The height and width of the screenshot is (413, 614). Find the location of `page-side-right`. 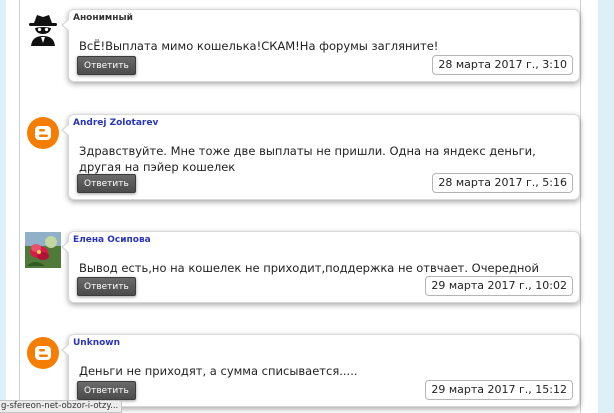

page-side-right is located at coordinates (606, 206).